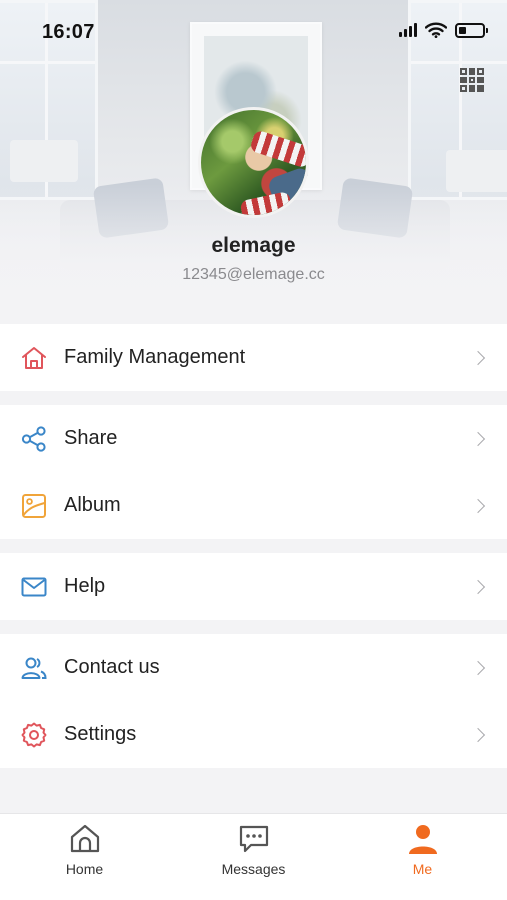  Describe the element at coordinates (112, 667) in the screenshot. I see `menu-item-label: Contact us` at that location.